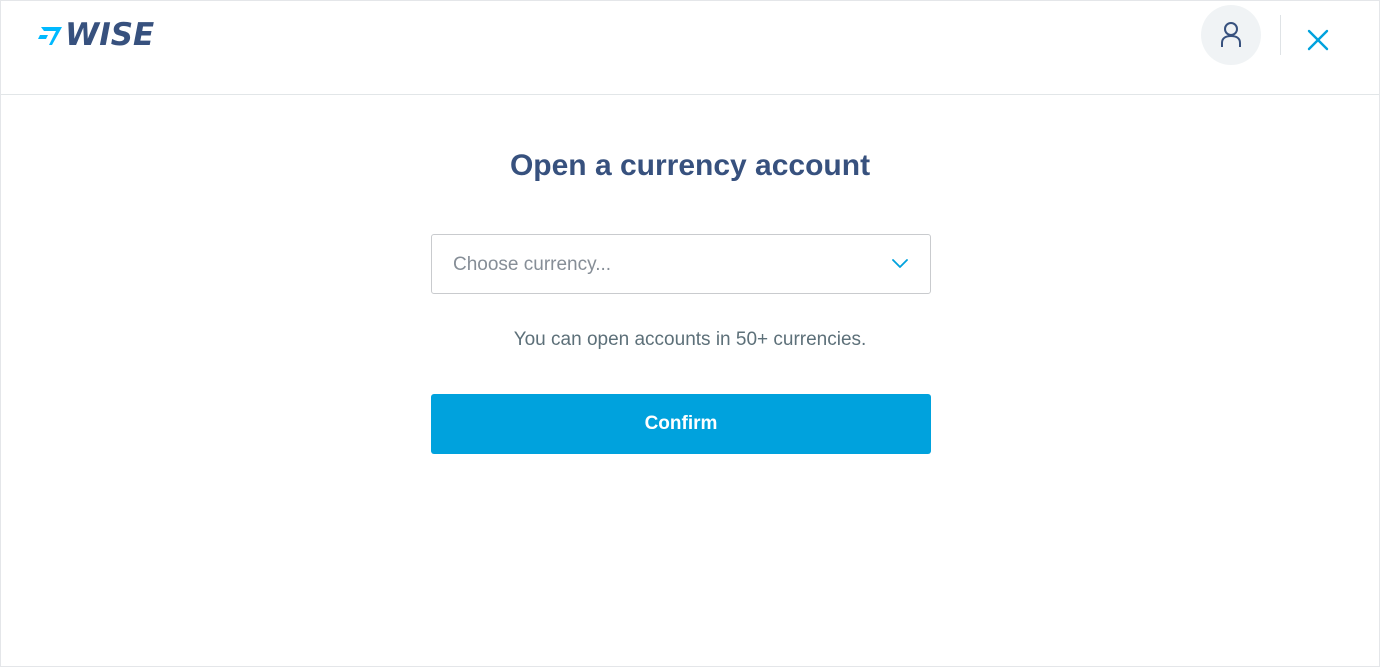 The width and height of the screenshot is (1380, 667). What do you see at coordinates (690, 48) in the screenshot?
I see `header: WISE` at bounding box center [690, 48].